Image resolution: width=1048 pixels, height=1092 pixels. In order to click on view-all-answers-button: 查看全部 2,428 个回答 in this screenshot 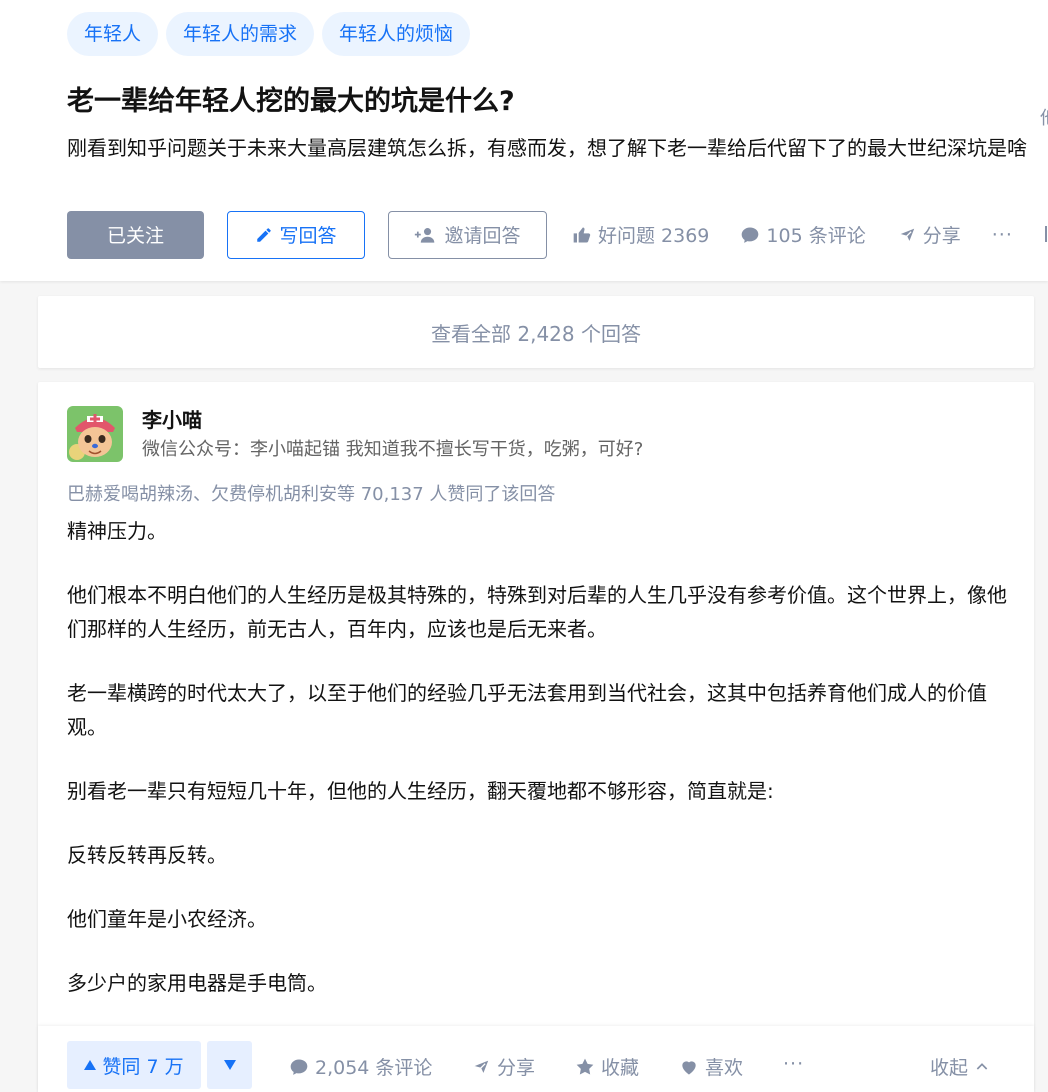, I will do `click(536, 332)`.